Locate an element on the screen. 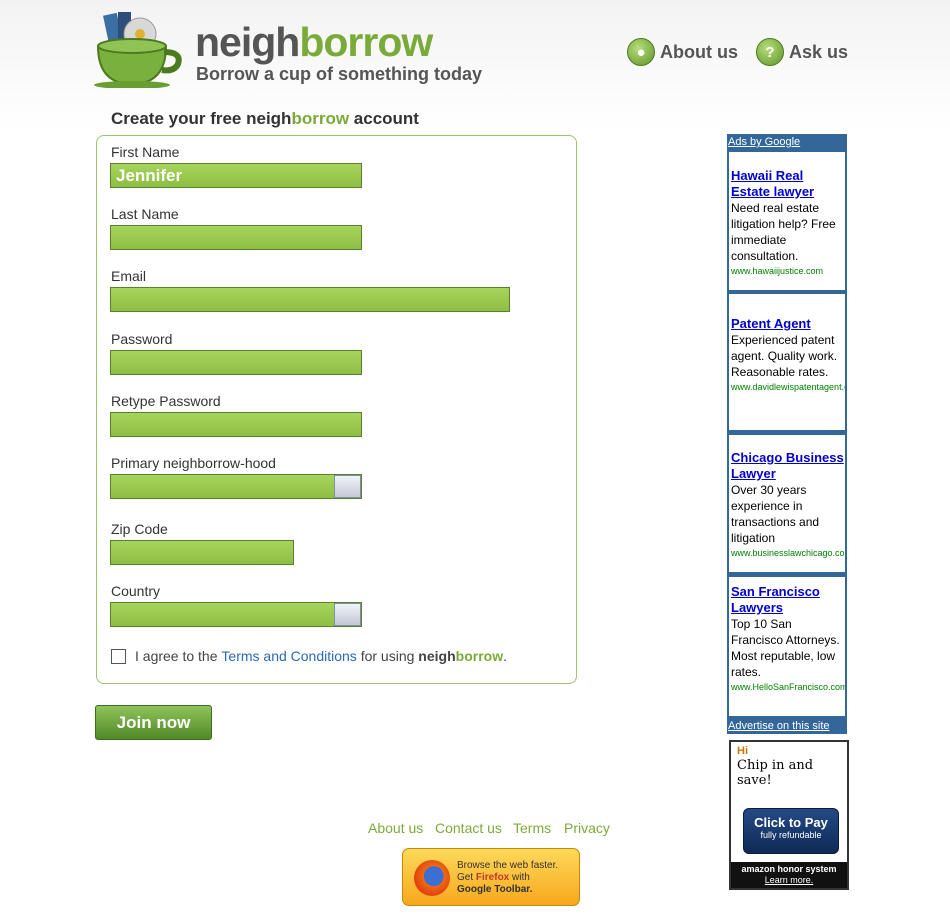 This screenshot has width=950, height=924. logo-word-neigh: neigh is located at coordinates (247, 42).